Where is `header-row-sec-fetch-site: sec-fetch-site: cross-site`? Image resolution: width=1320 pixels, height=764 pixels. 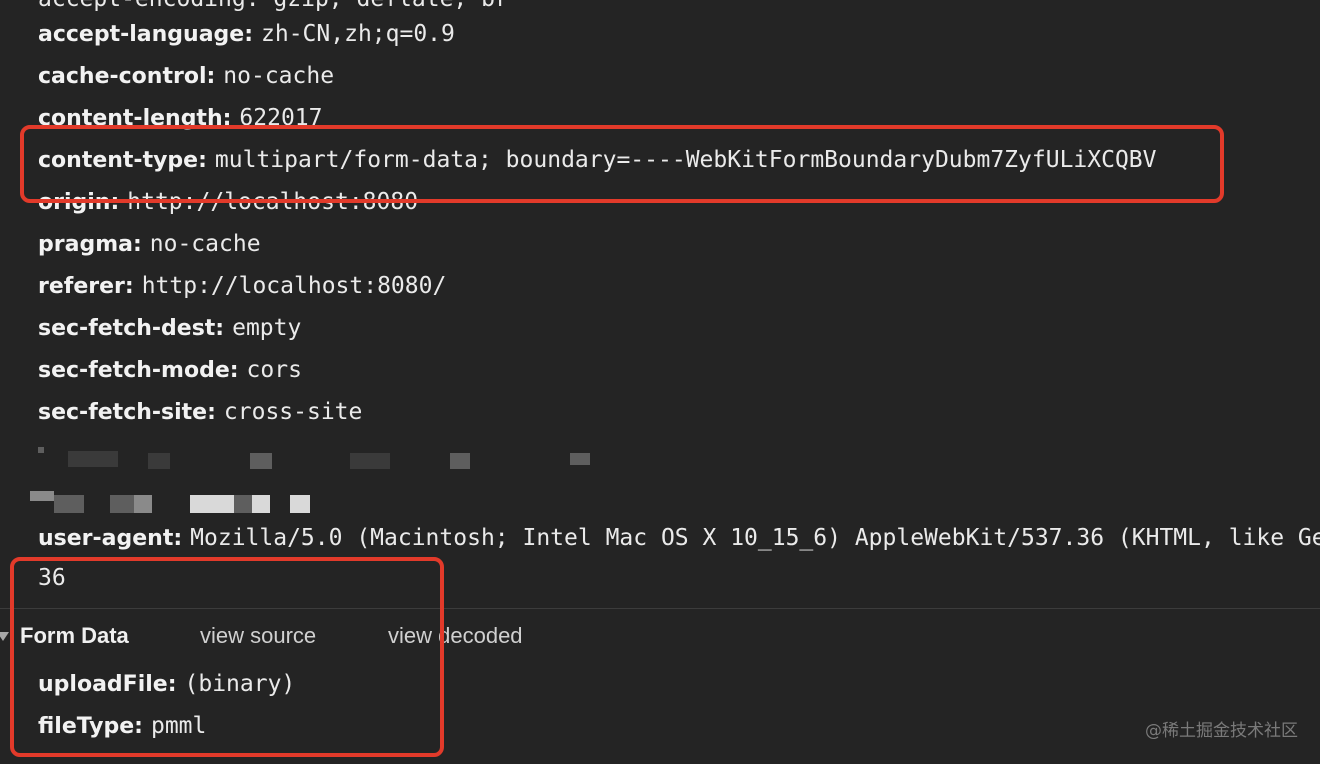
header-row-sec-fetch-site: sec-fetch-site: cross-site is located at coordinates (200, 412).